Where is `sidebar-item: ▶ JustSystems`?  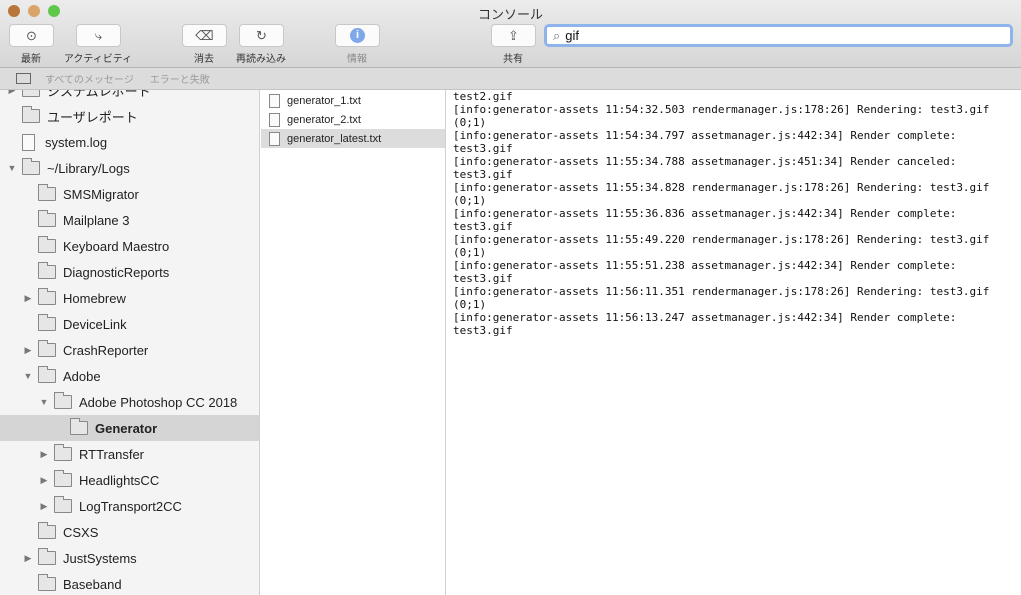 sidebar-item: ▶ JustSystems is located at coordinates (129, 558).